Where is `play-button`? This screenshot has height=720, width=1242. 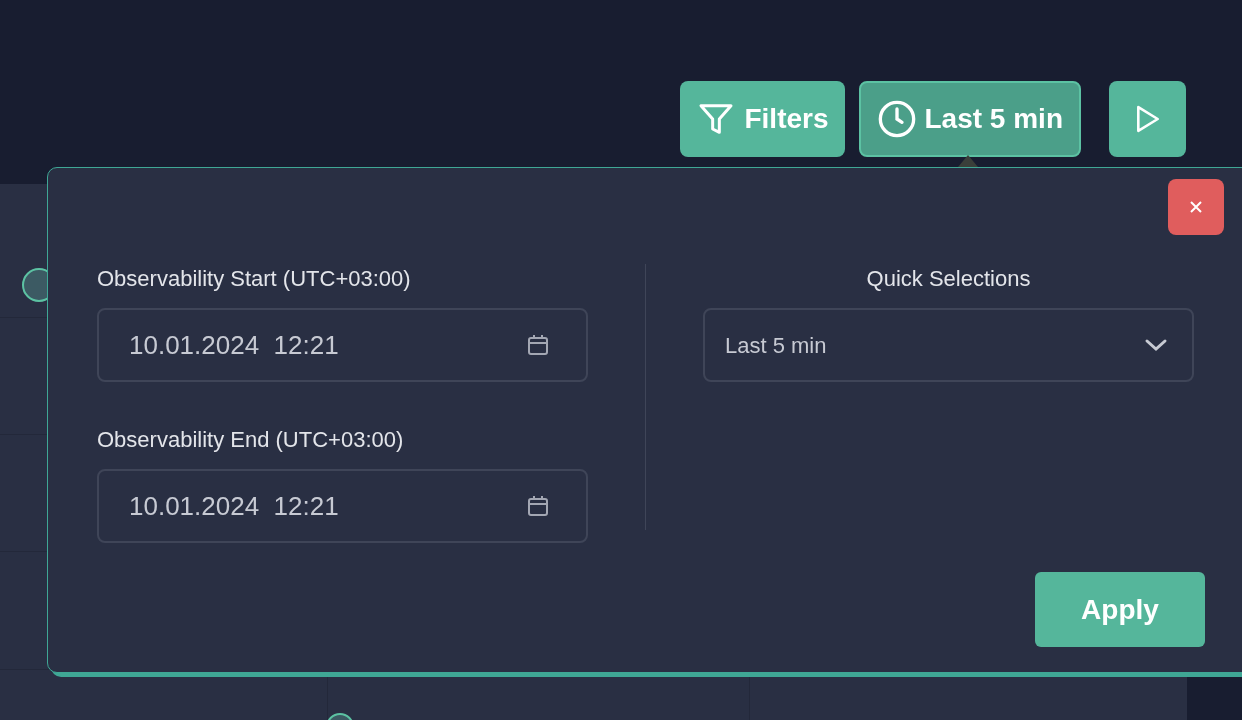 play-button is located at coordinates (1147, 119).